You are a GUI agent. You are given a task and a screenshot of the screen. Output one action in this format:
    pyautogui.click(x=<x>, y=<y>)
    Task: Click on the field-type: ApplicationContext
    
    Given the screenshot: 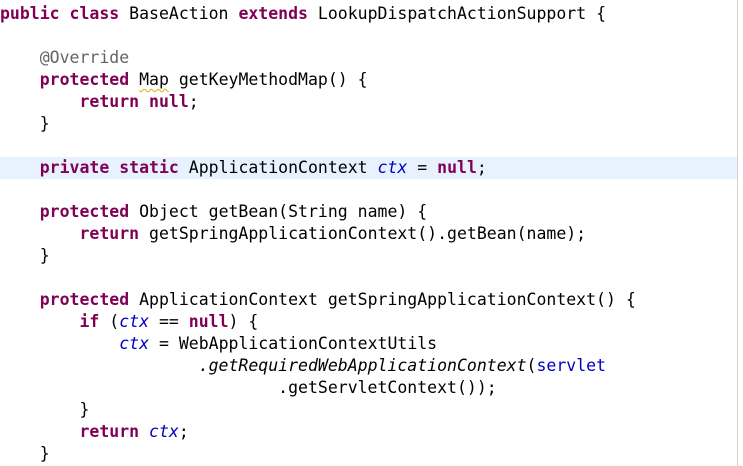 What is the action you would take?
    pyautogui.click(x=278, y=167)
    